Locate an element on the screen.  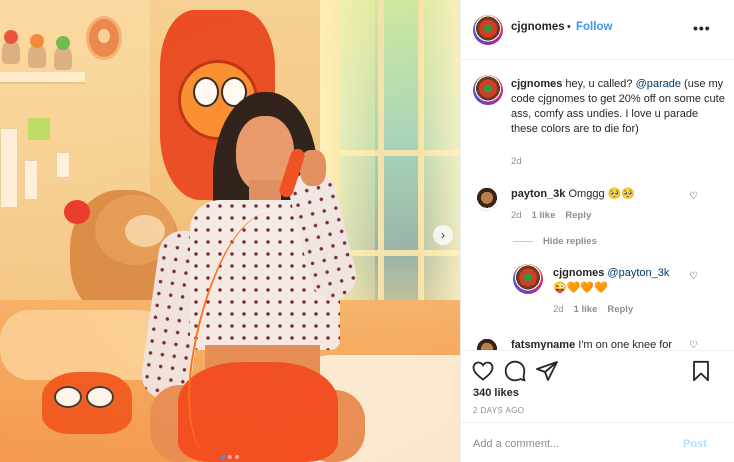
comment-text: fatsmyname I'm on one knee for is located at coordinates (611, 344).